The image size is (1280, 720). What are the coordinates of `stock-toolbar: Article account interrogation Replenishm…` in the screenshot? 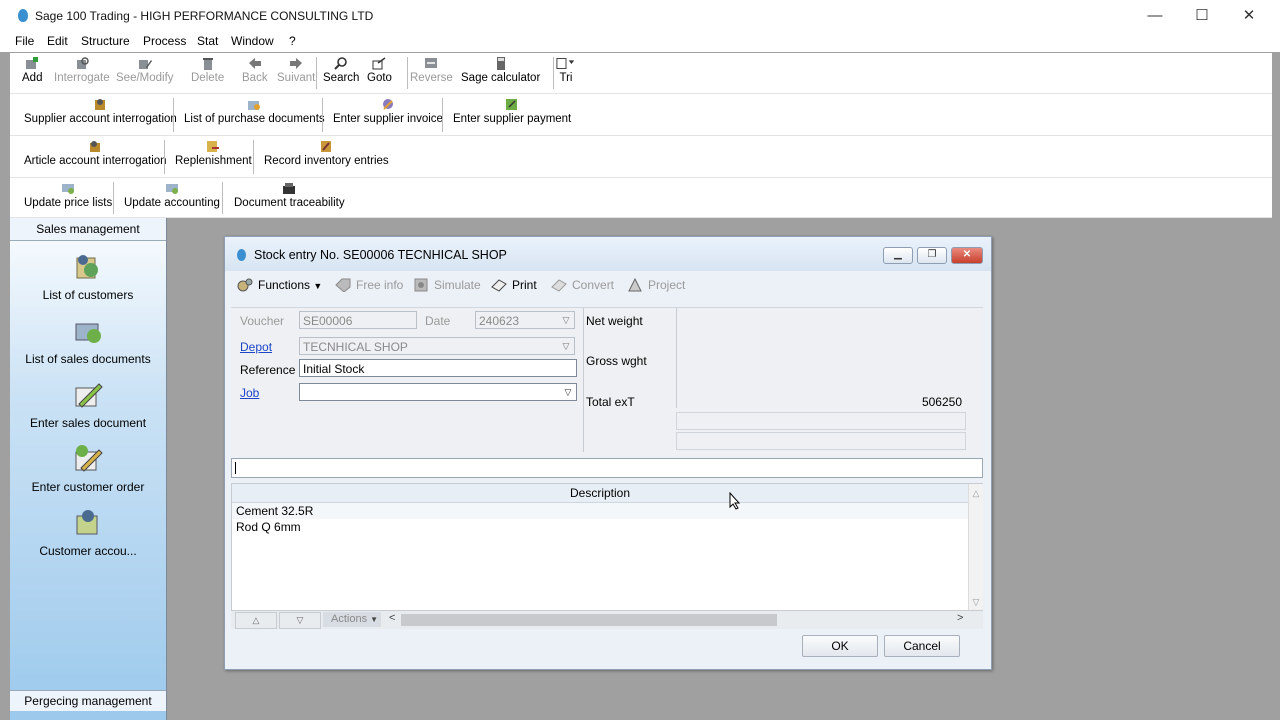 It's located at (641, 157).